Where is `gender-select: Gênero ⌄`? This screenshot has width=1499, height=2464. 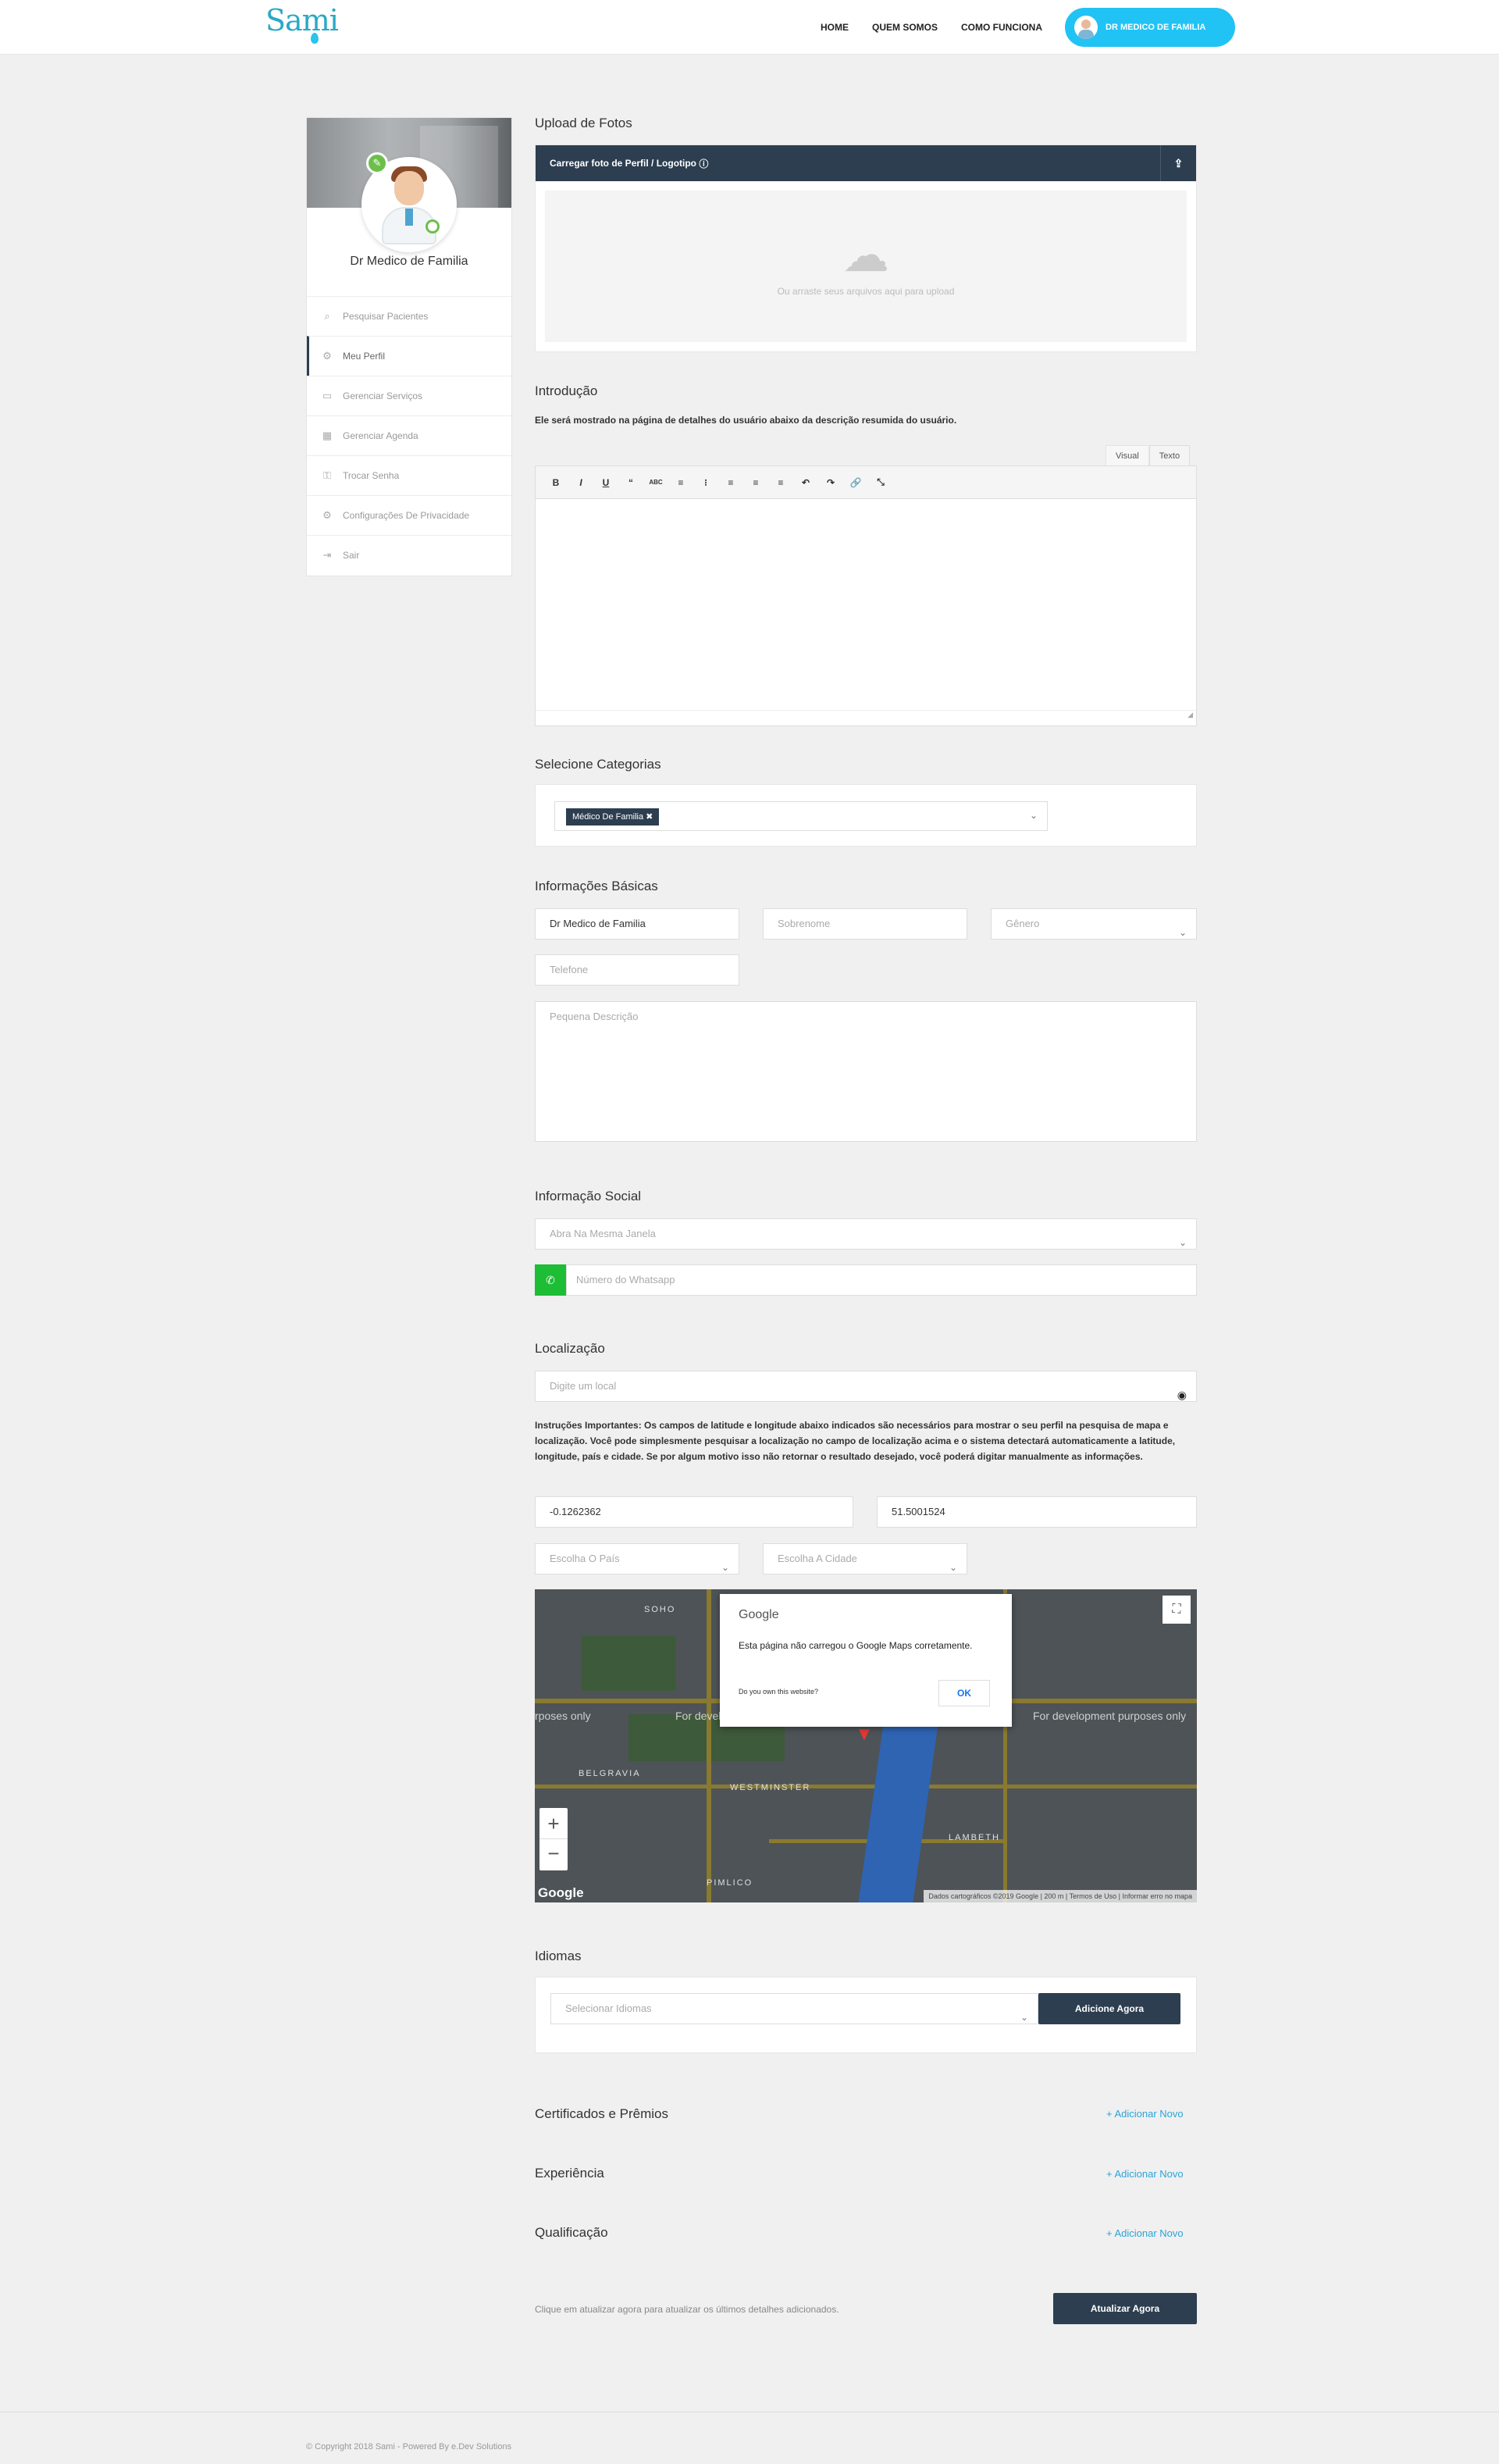
gender-select: Gênero ⌄ is located at coordinates (1094, 924).